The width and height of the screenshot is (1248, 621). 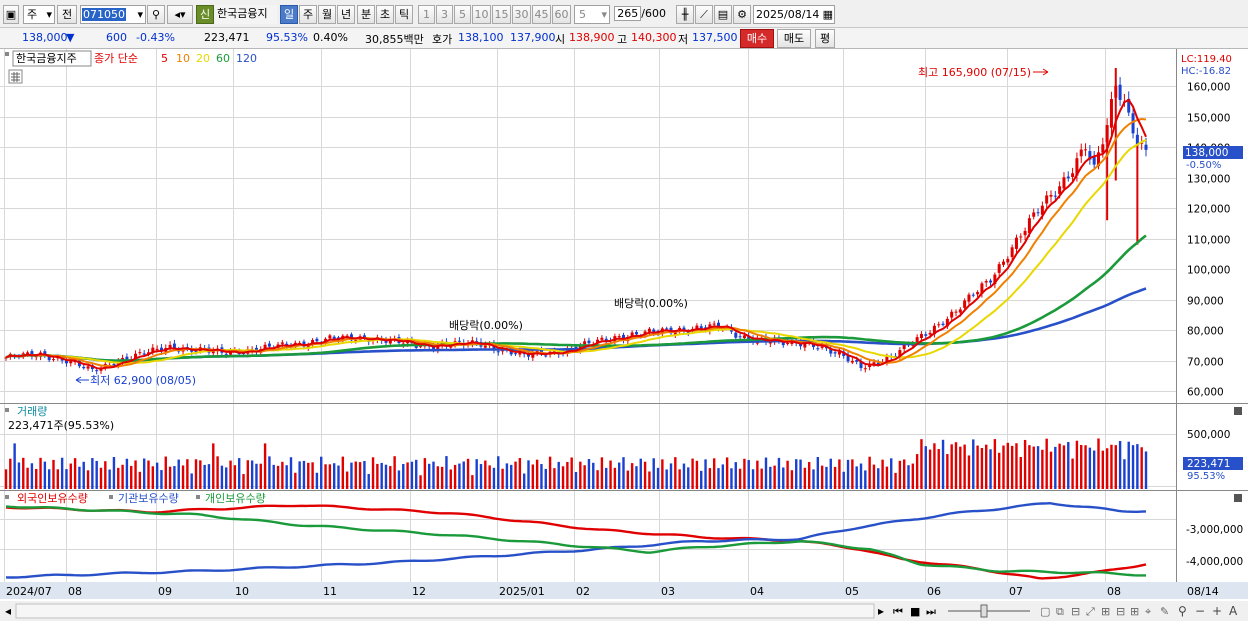 I want to click on zoom-slider-thumb, so click(x=984, y=611).